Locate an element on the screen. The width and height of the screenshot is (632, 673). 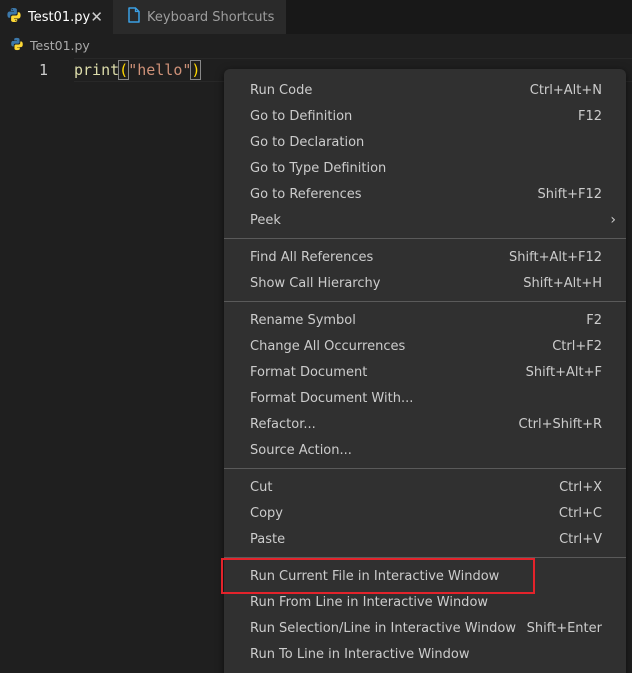
line-number: 1 is located at coordinates (43, 70).